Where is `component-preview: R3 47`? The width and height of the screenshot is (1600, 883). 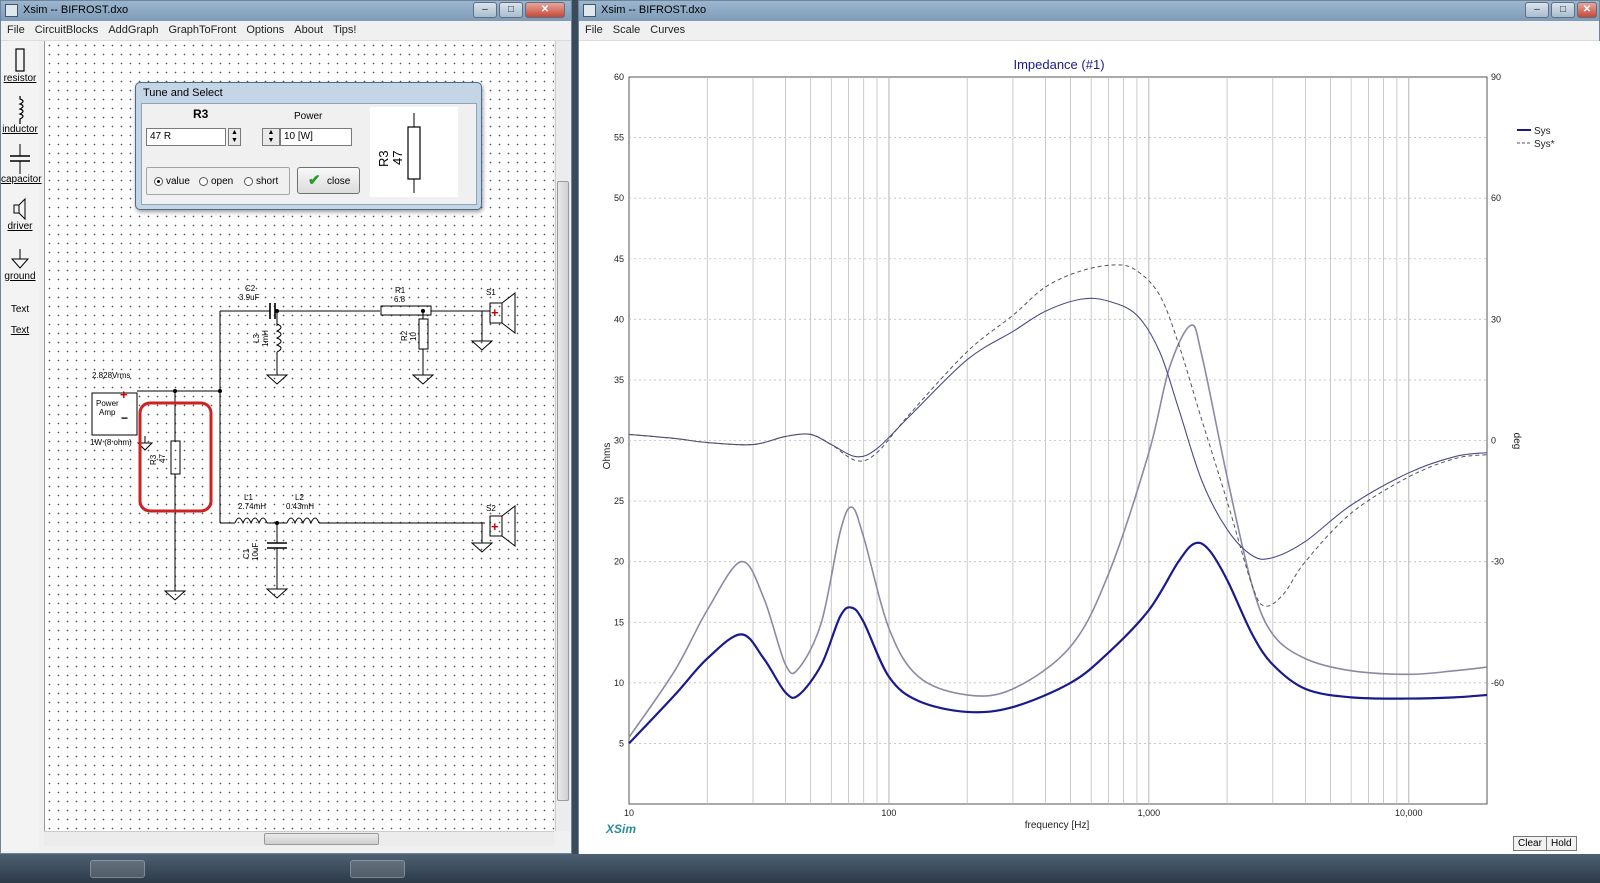 component-preview: R3 47 is located at coordinates (414, 152).